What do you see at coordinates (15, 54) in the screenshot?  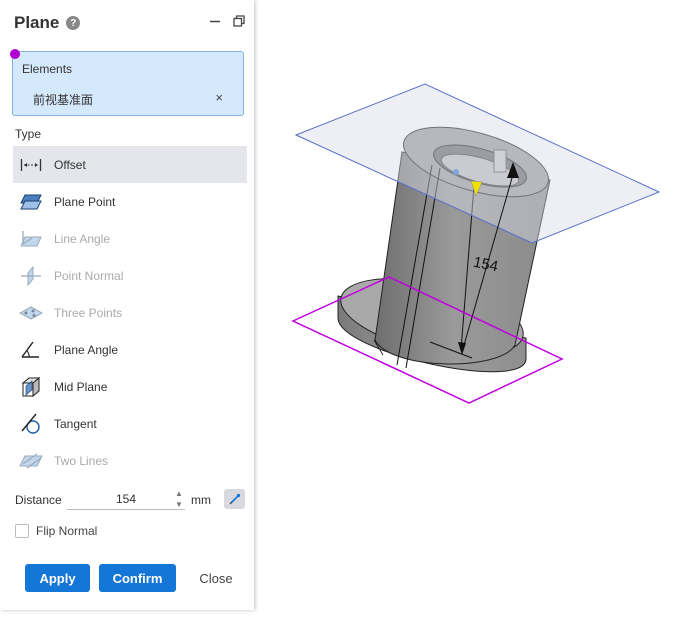 I see `active-indicator-dot` at bounding box center [15, 54].